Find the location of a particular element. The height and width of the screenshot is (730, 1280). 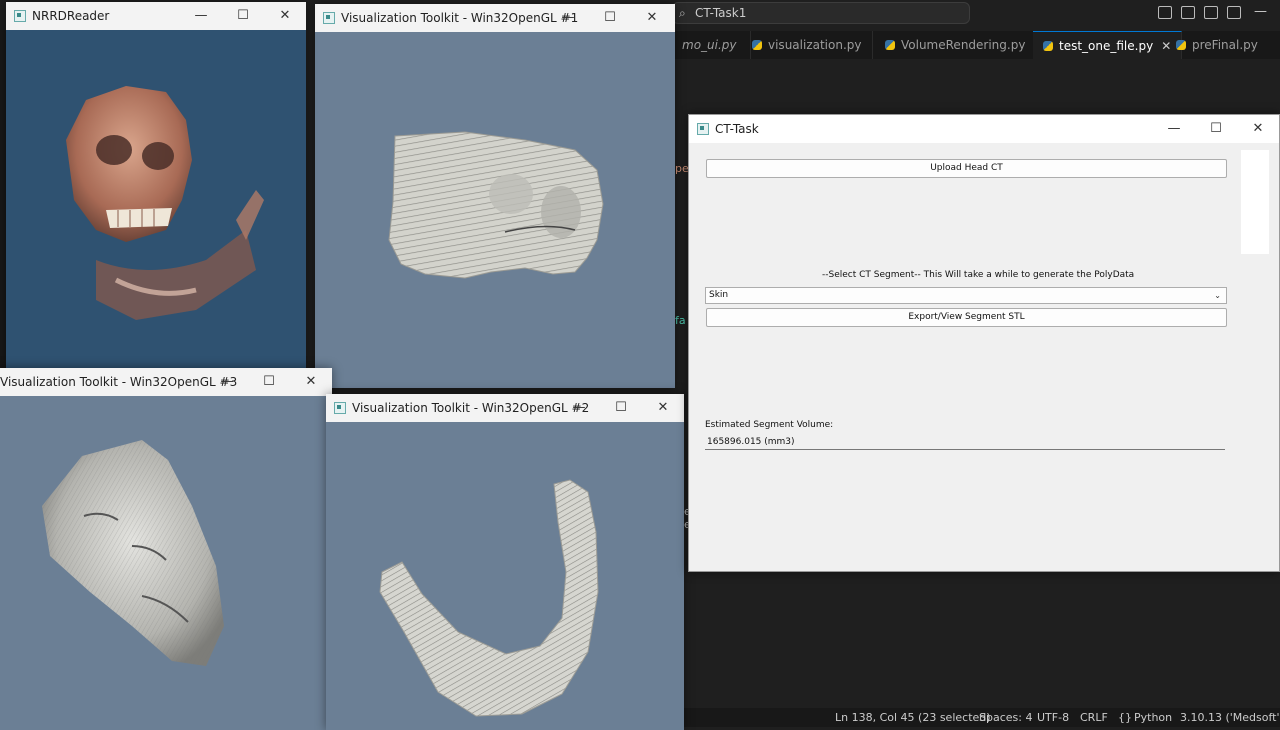

status-cursor-position: Ln 138, Col 45 (23 selected) is located at coordinates (913, 717).